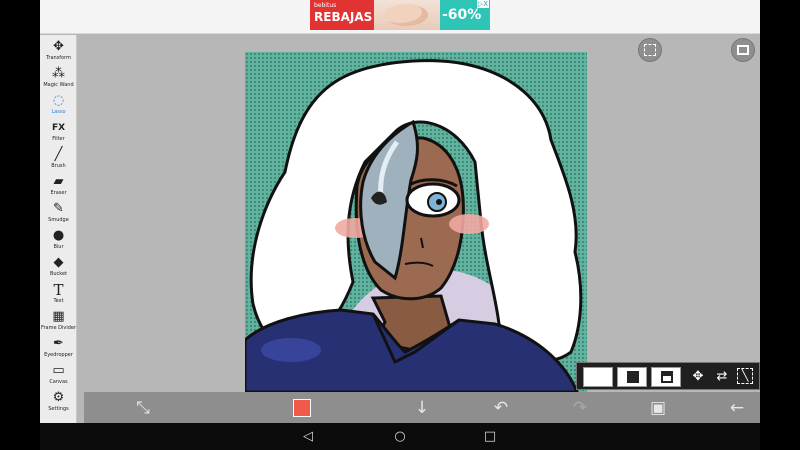  I want to click on tool-smudge: ✎ Smudge, so click(58, 214).